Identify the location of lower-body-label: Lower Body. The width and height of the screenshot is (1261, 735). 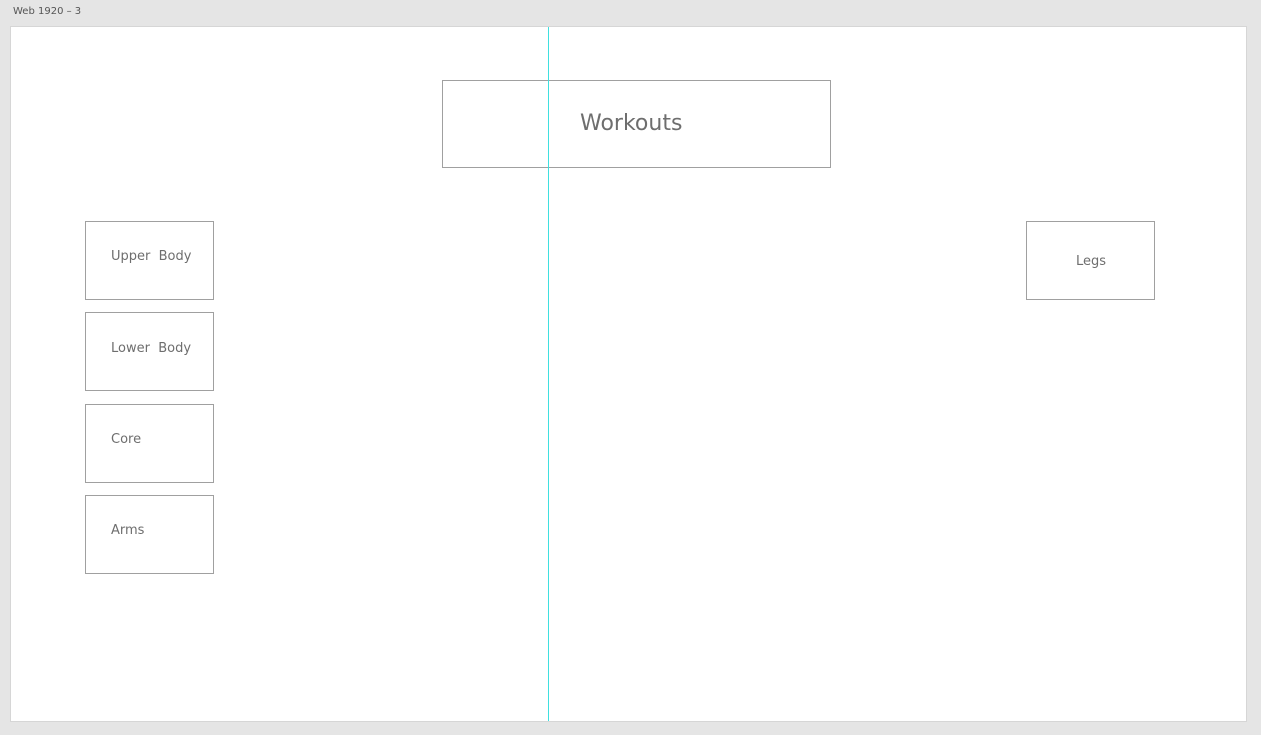
(151, 348).